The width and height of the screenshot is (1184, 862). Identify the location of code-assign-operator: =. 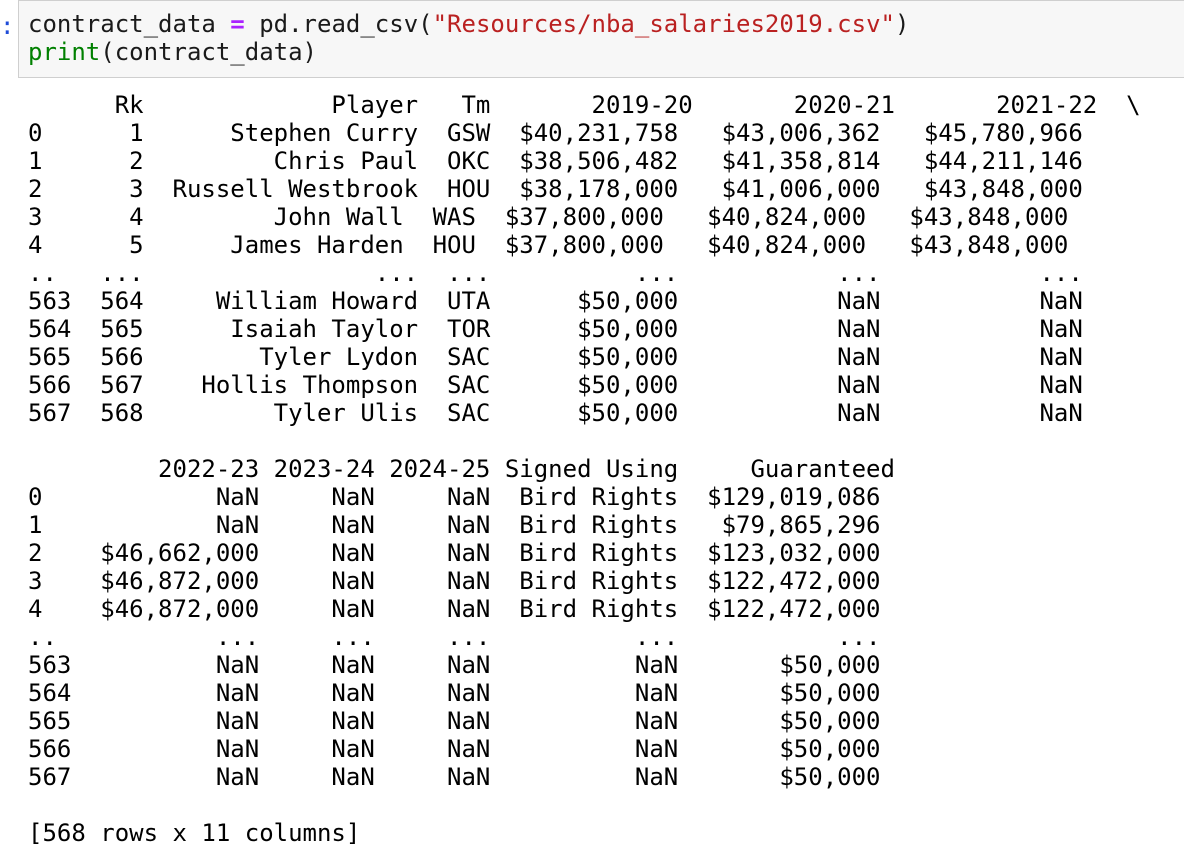
(237, 24).